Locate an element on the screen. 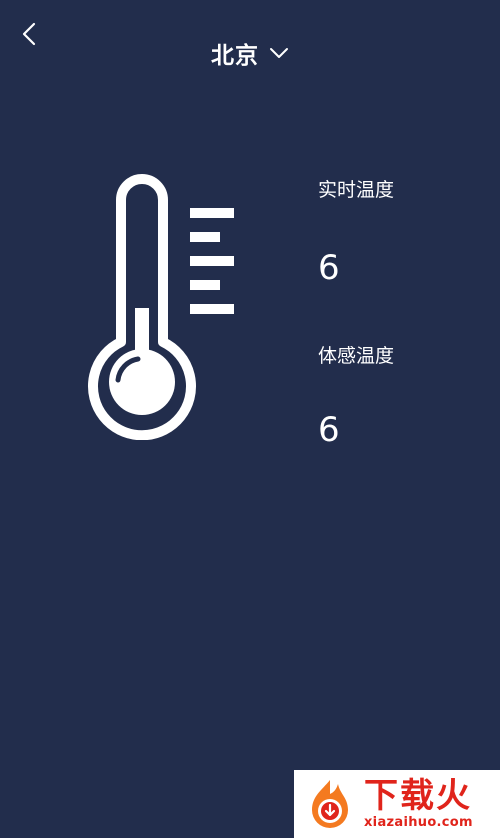 The image size is (500, 838). city-selector: 北京 is located at coordinates (250, 53).